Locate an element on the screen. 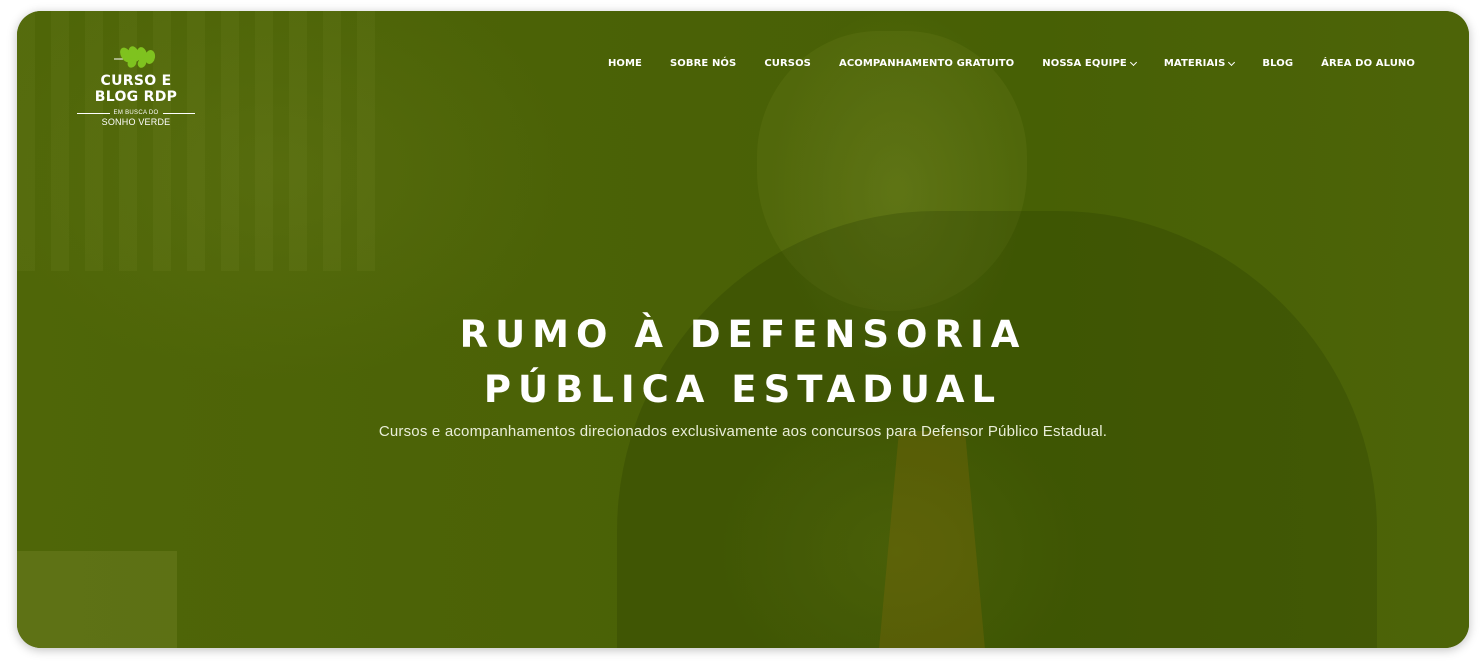  nav-item-blog: BLOG is located at coordinates (1277, 63).